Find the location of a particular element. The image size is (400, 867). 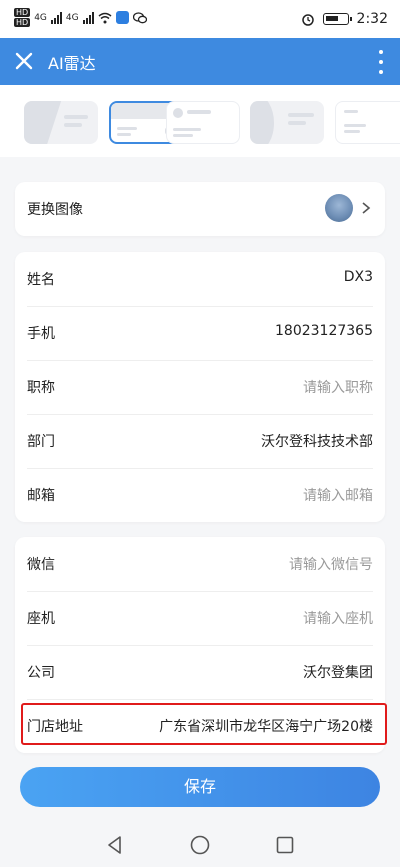

status-left: HD HD 4G 4G is located at coordinates (80, 17).